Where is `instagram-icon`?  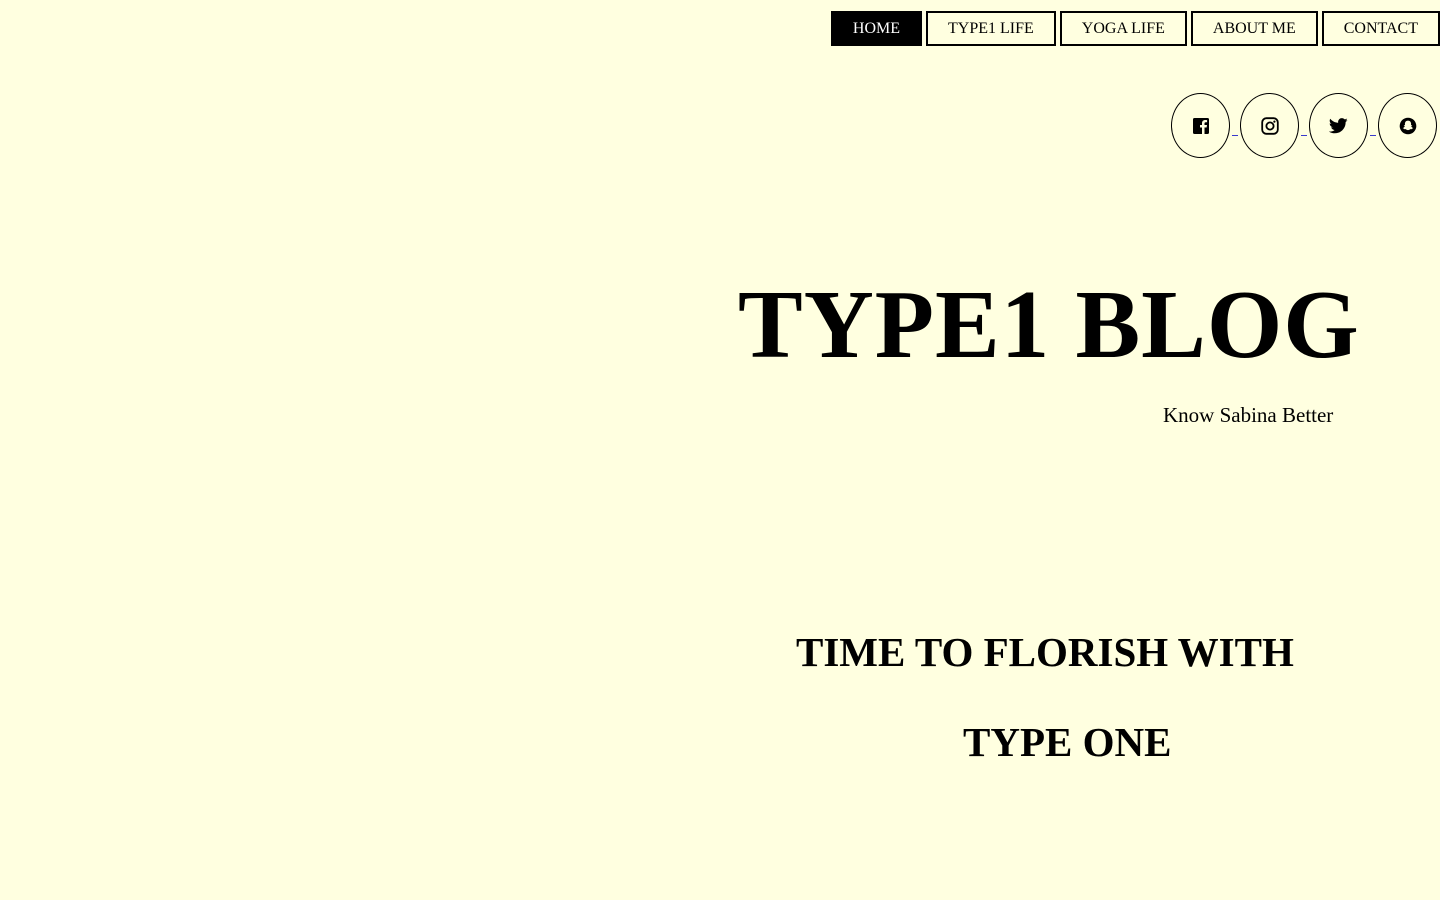 instagram-icon is located at coordinates (1269, 125).